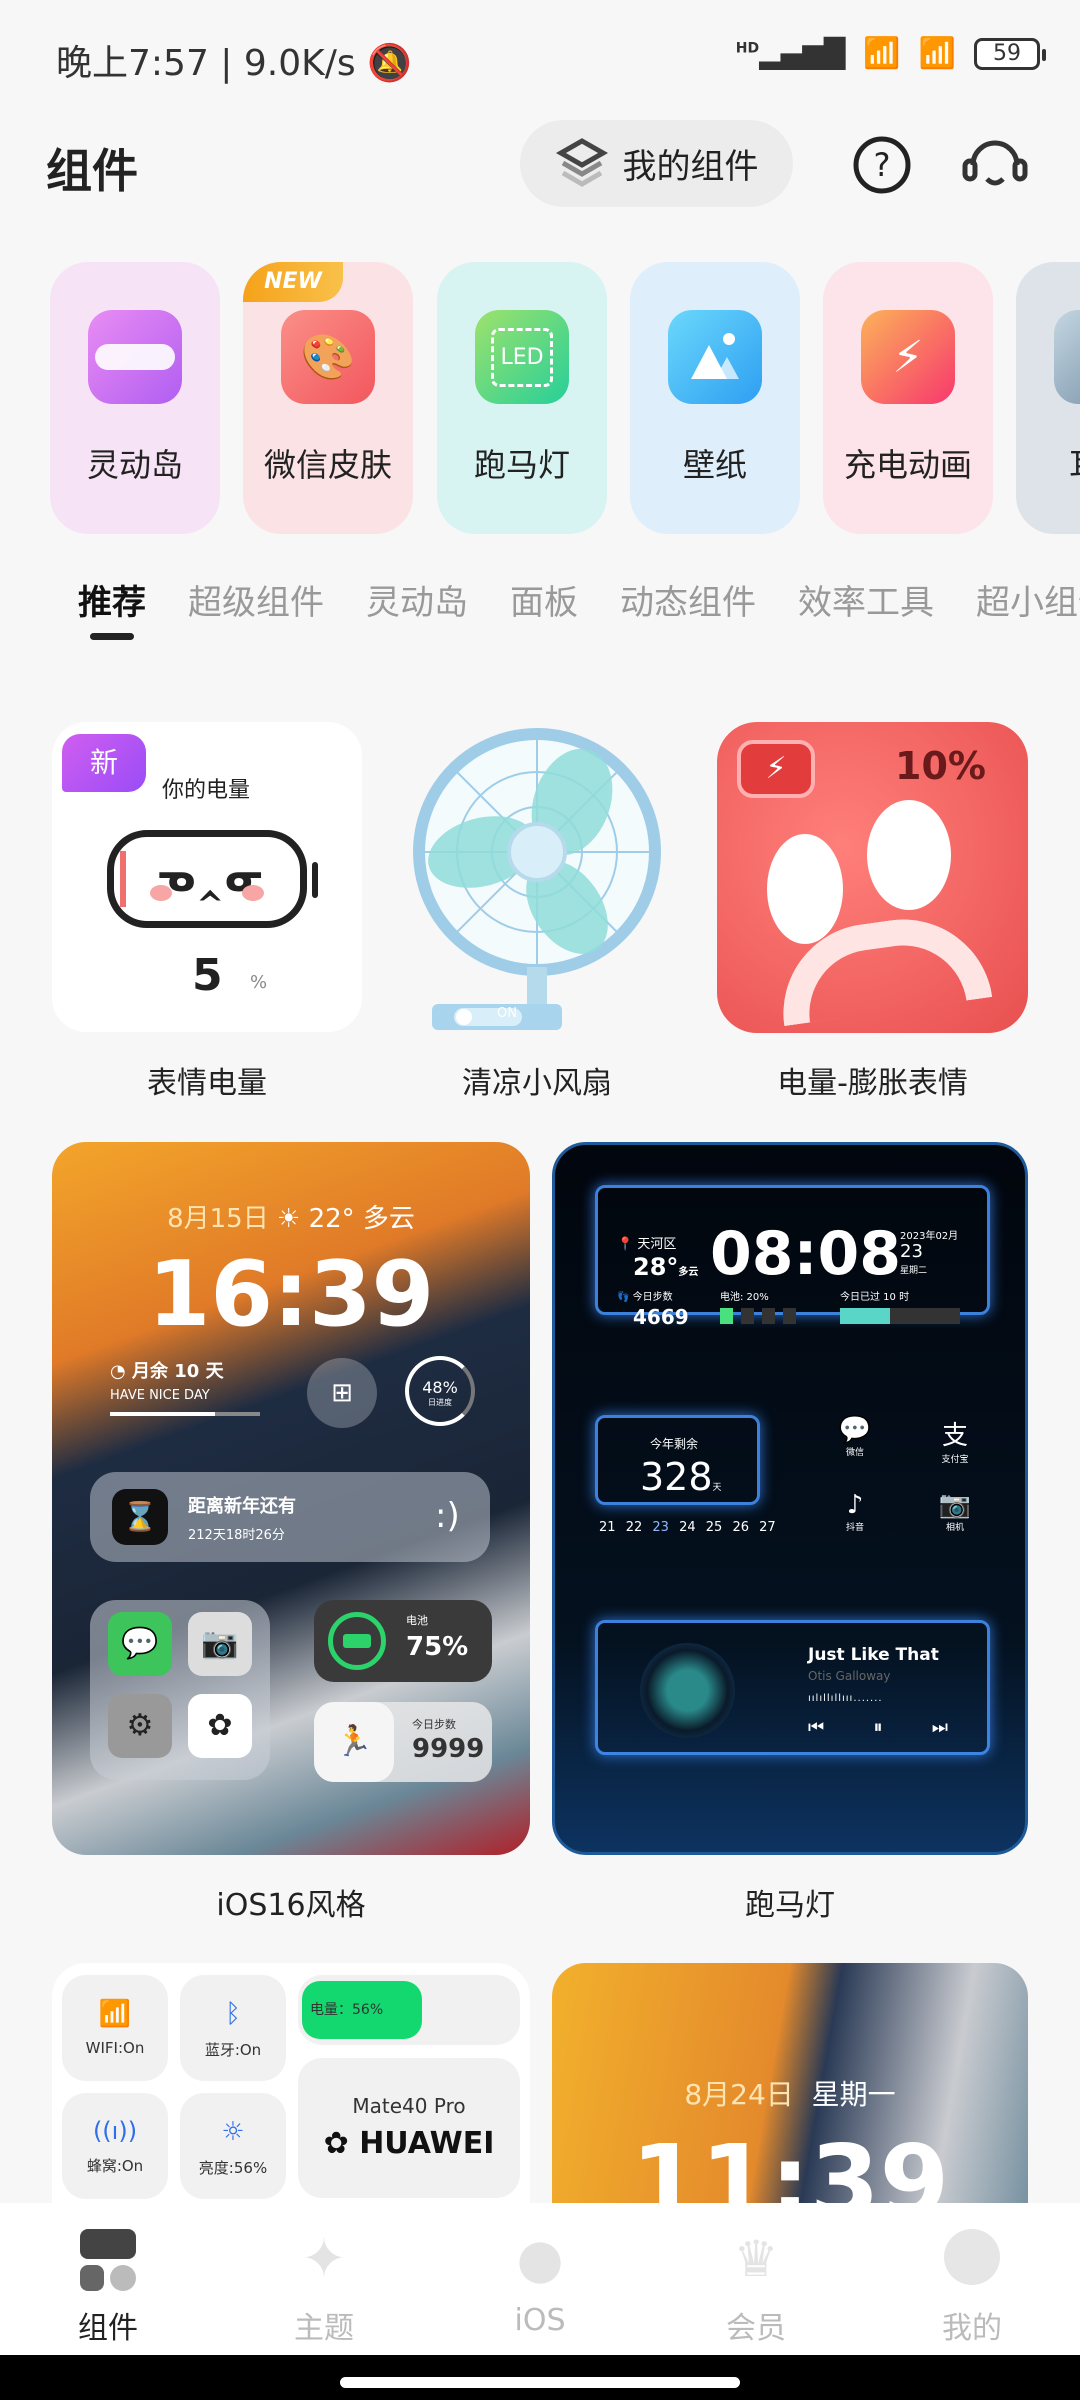 The width and height of the screenshot is (1080, 2400). Describe the element at coordinates (873, 1655) in the screenshot. I see `song-title: Just Like That` at that location.